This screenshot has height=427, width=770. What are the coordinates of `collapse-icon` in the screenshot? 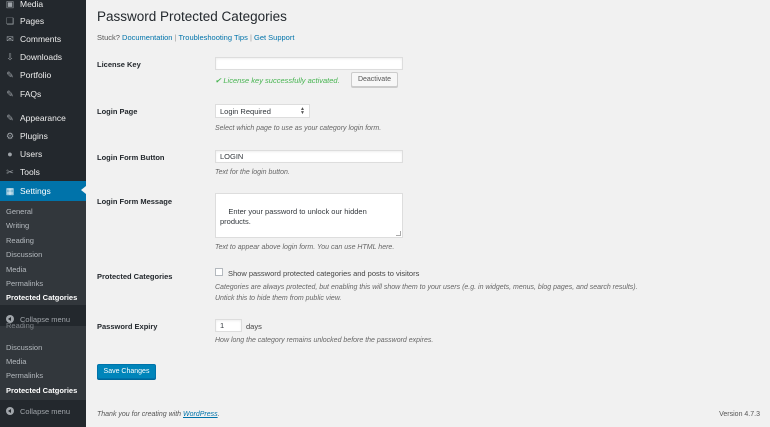 It's located at (10, 411).